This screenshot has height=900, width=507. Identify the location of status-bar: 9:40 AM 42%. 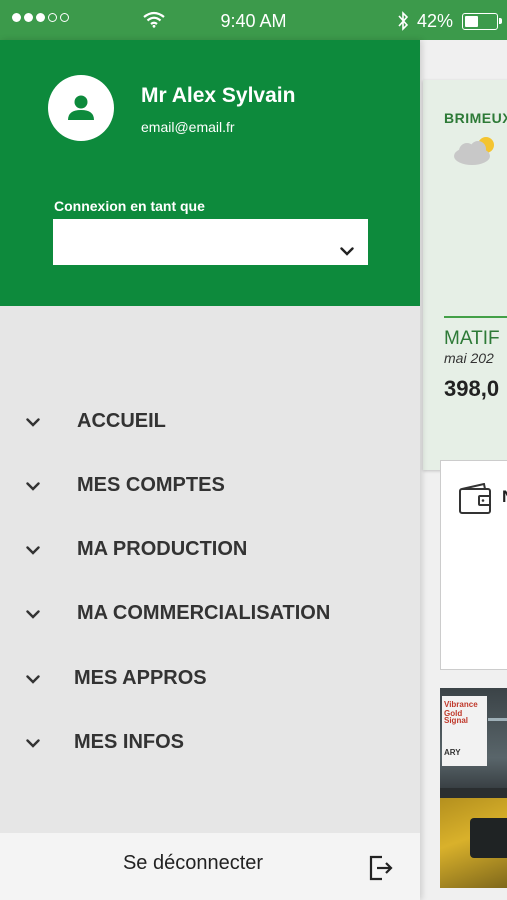
(253, 20).